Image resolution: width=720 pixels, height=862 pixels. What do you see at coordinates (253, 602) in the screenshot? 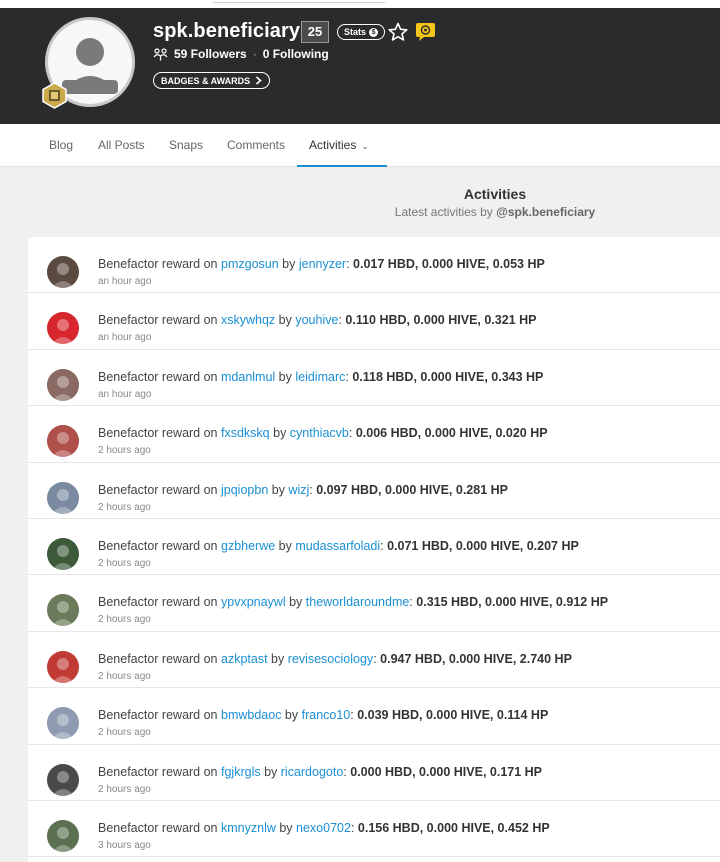
I see `post-link: ypvxpnaywl` at bounding box center [253, 602].